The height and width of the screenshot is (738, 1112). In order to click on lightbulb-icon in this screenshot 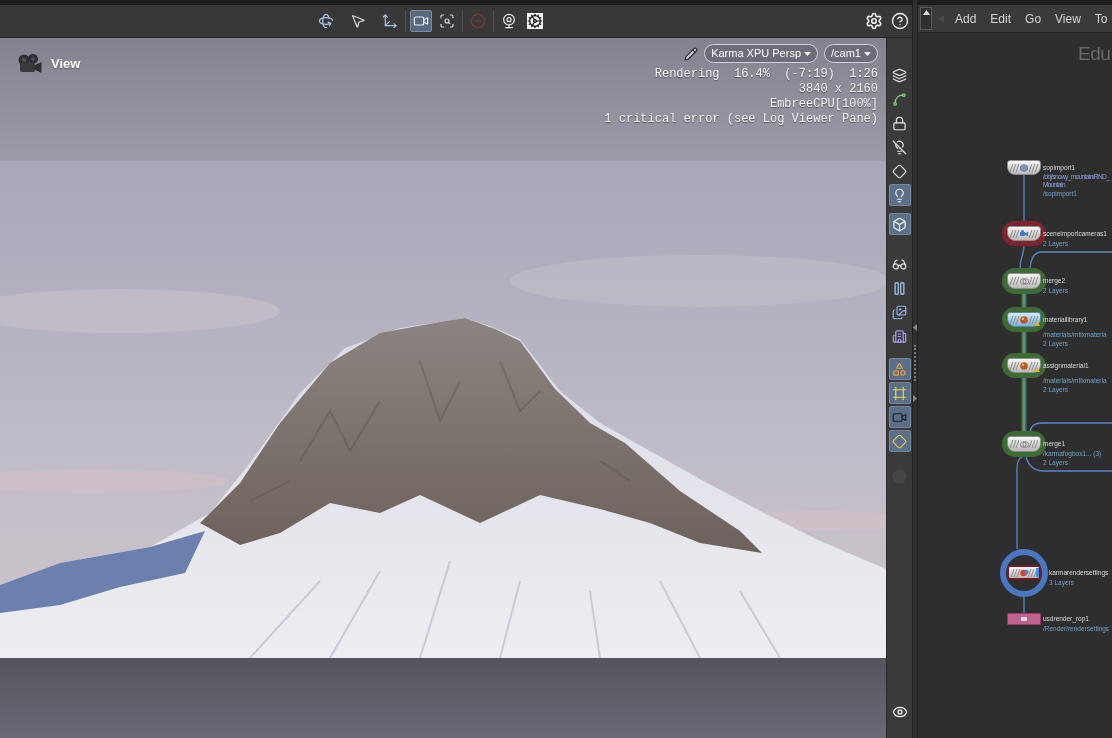, I will do `click(899, 195)`.